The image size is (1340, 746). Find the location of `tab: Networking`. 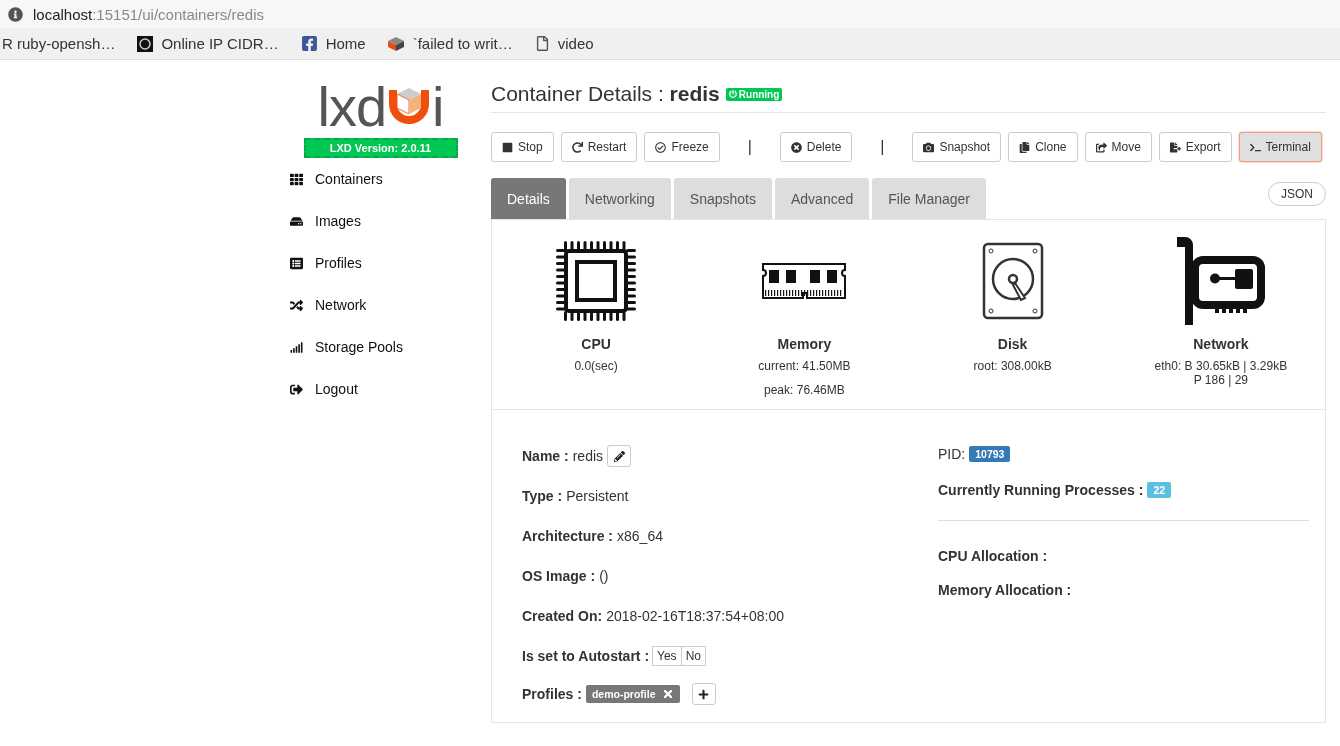

tab: Networking is located at coordinates (619, 198).